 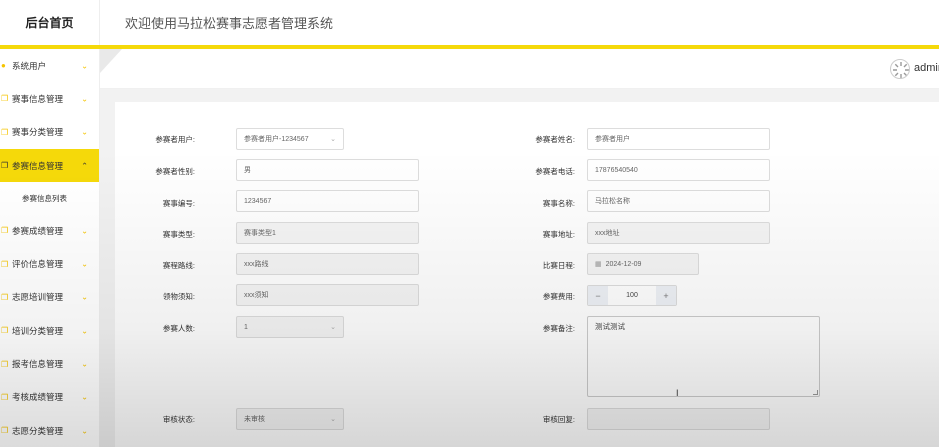 I want to click on audit-reply-label: 审核回复:, so click(x=558, y=419).